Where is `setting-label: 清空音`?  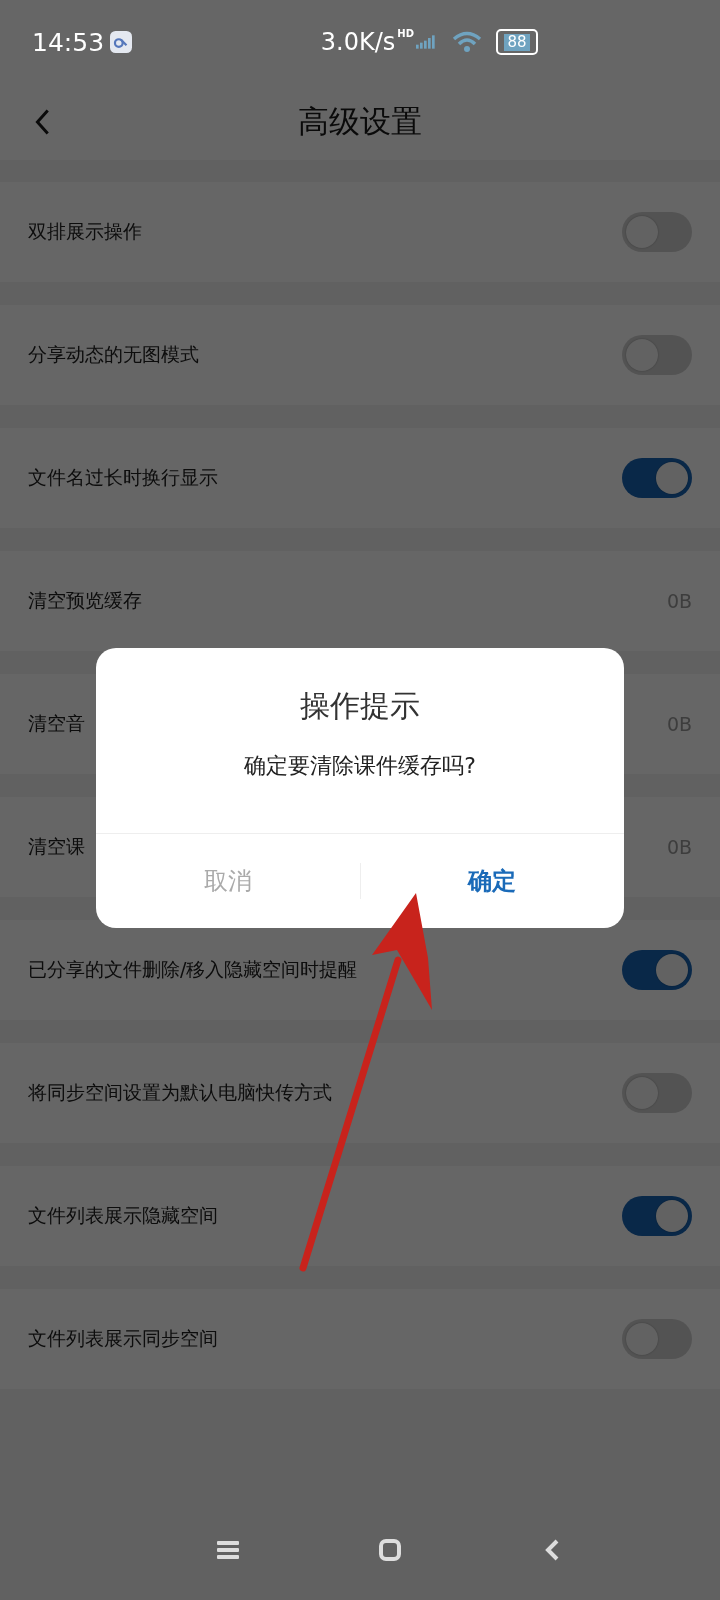
setting-label: 清空音 is located at coordinates (56, 723).